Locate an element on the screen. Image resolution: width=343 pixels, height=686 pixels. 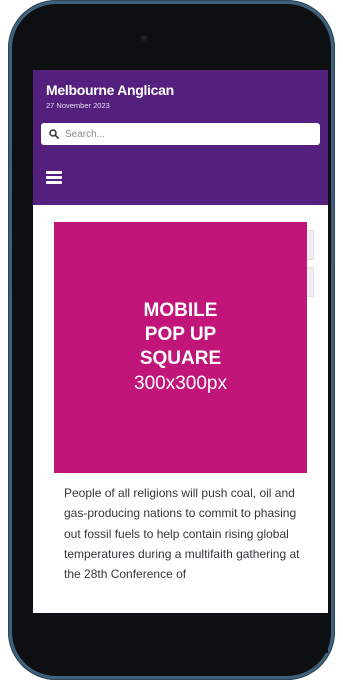
site-title: Melbourne Anglican is located at coordinates (110, 90).